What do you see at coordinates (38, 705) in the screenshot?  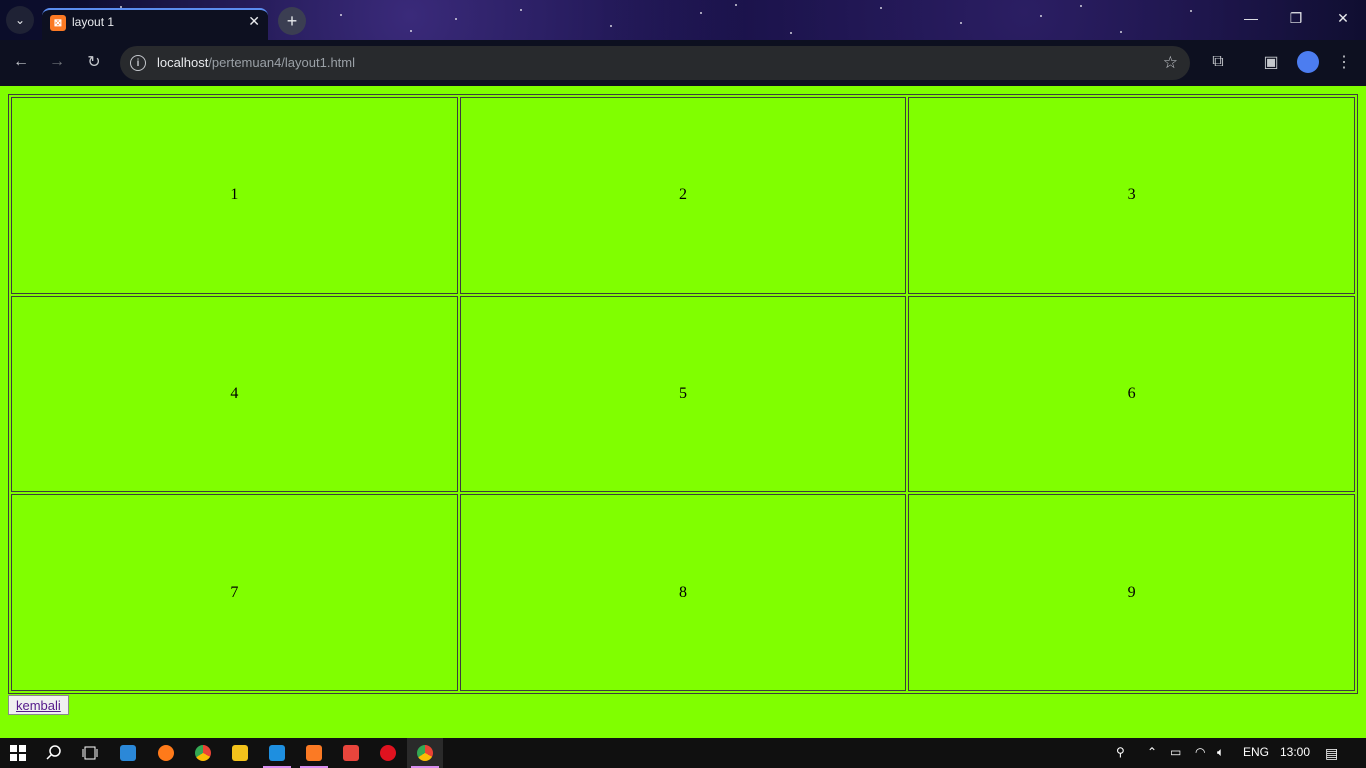 I see `kembali-link-button: kembali` at bounding box center [38, 705].